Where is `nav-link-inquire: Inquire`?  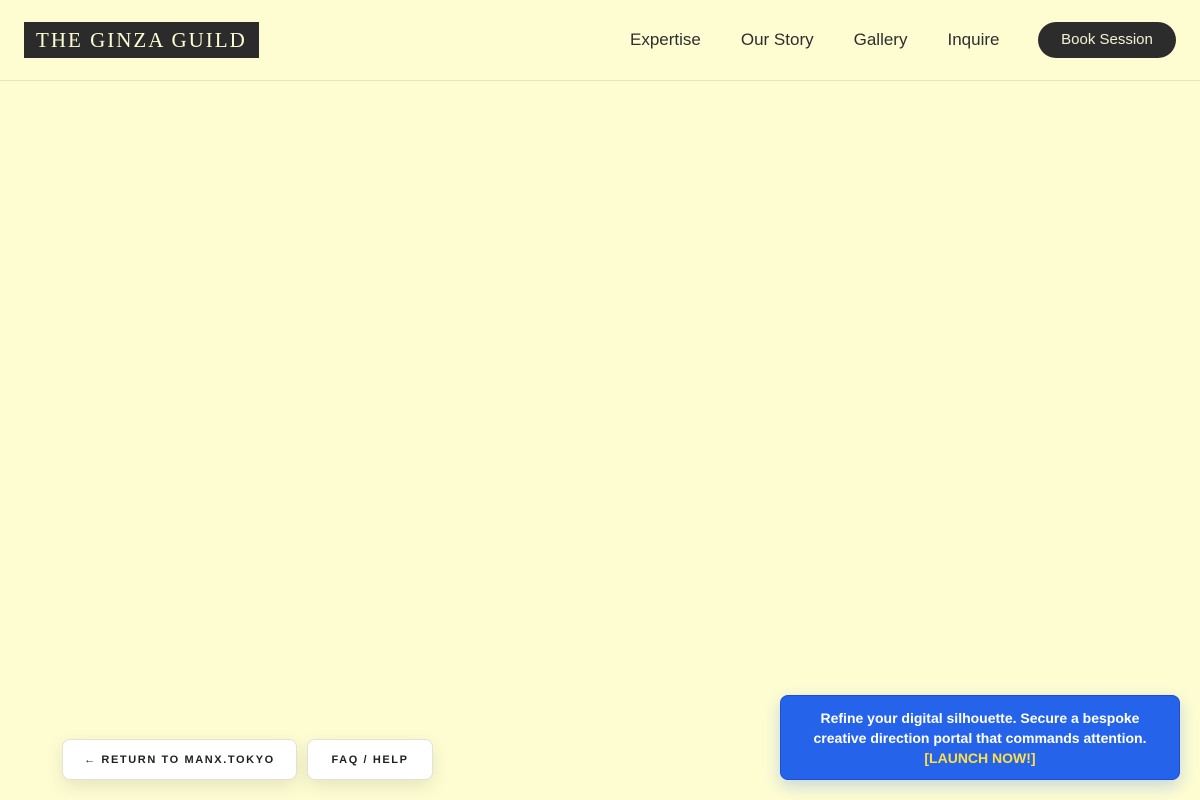
nav-link-inquire: Inquire is located at coordinates (973, 40).